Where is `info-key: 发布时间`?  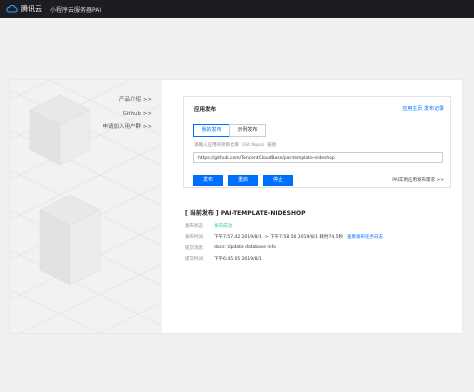
info-key: 发布时间 is located at coordinates (194, 237).